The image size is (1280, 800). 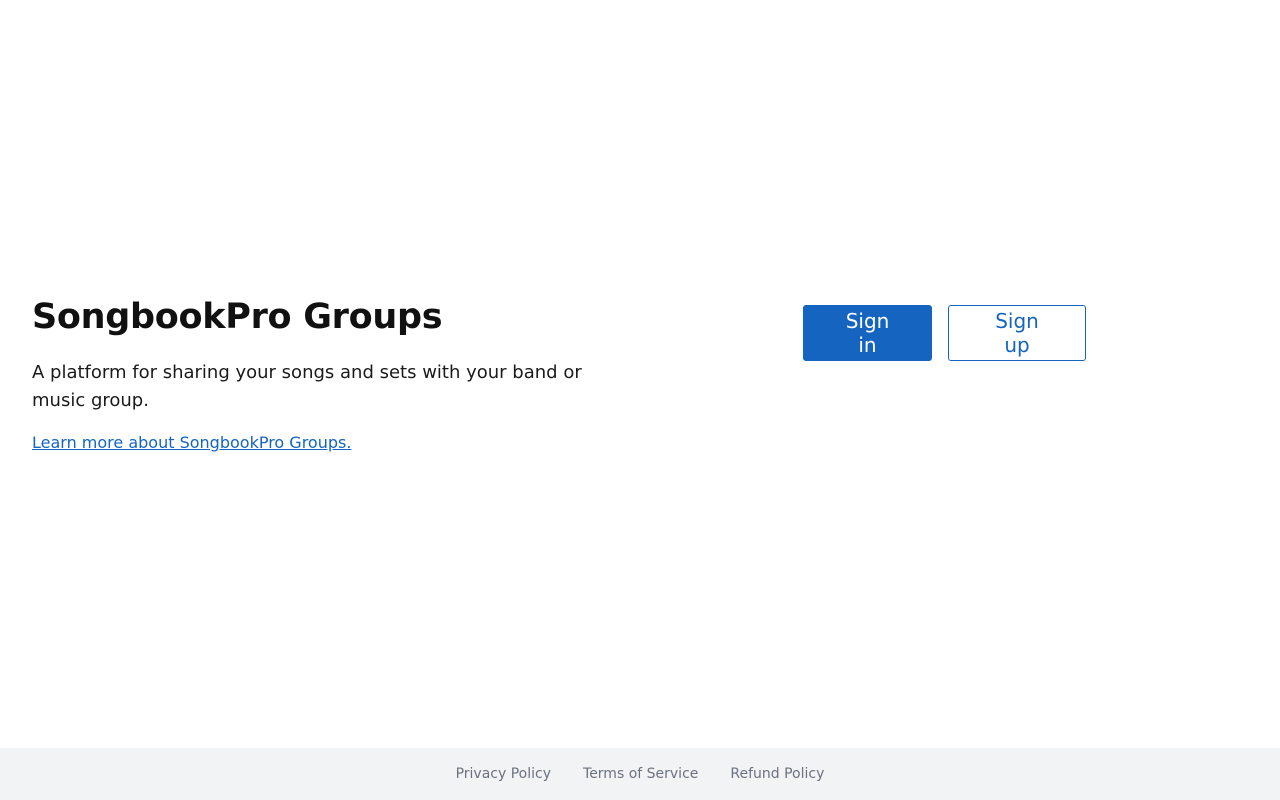 What do you see at coordinates (1017, 333) in the screenshot?
I see `sign-up-button: Sign up` at bounding box center [1017, 333].